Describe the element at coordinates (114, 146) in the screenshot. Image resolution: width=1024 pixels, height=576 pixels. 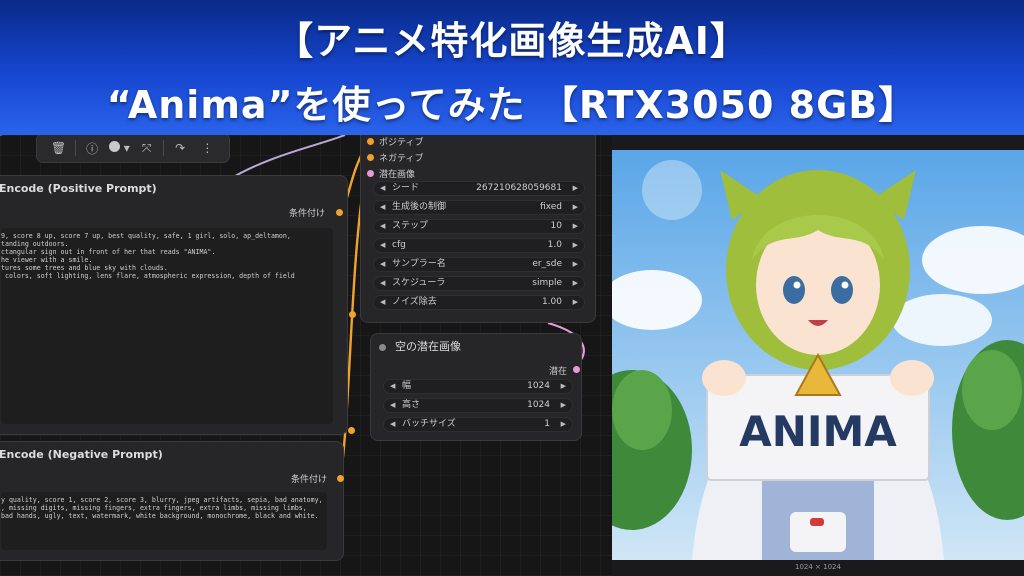
I see `color-dot-icon` at that location.